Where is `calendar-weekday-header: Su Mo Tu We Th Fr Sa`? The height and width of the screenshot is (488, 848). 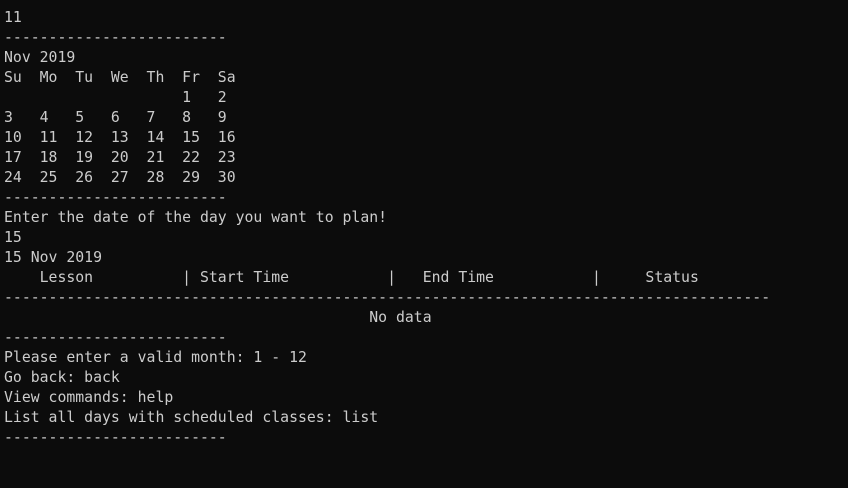 calendar-weekday-header: Su Mo Tu We Th Fr Sa is located at coordinates (120, 77).